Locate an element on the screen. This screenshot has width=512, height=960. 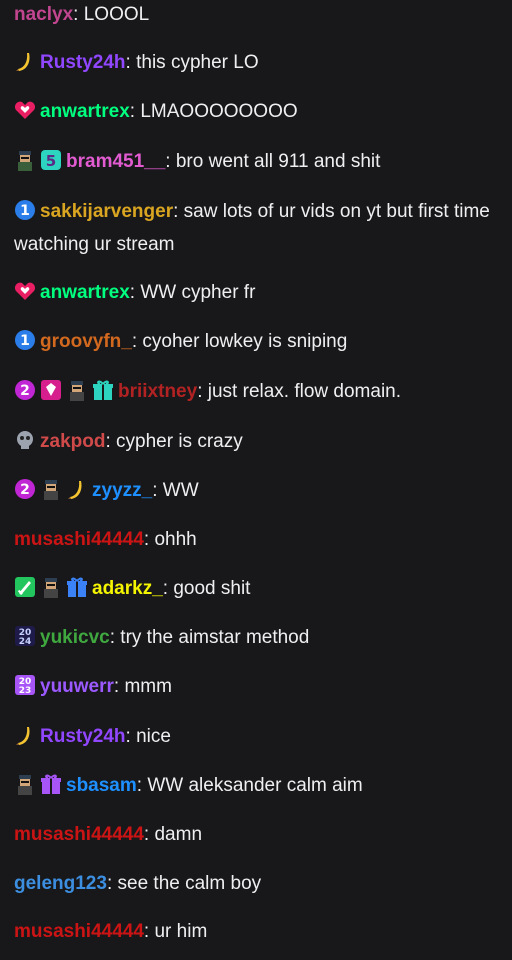
message-text: see the calm boy is located at coordinates (189, 883).